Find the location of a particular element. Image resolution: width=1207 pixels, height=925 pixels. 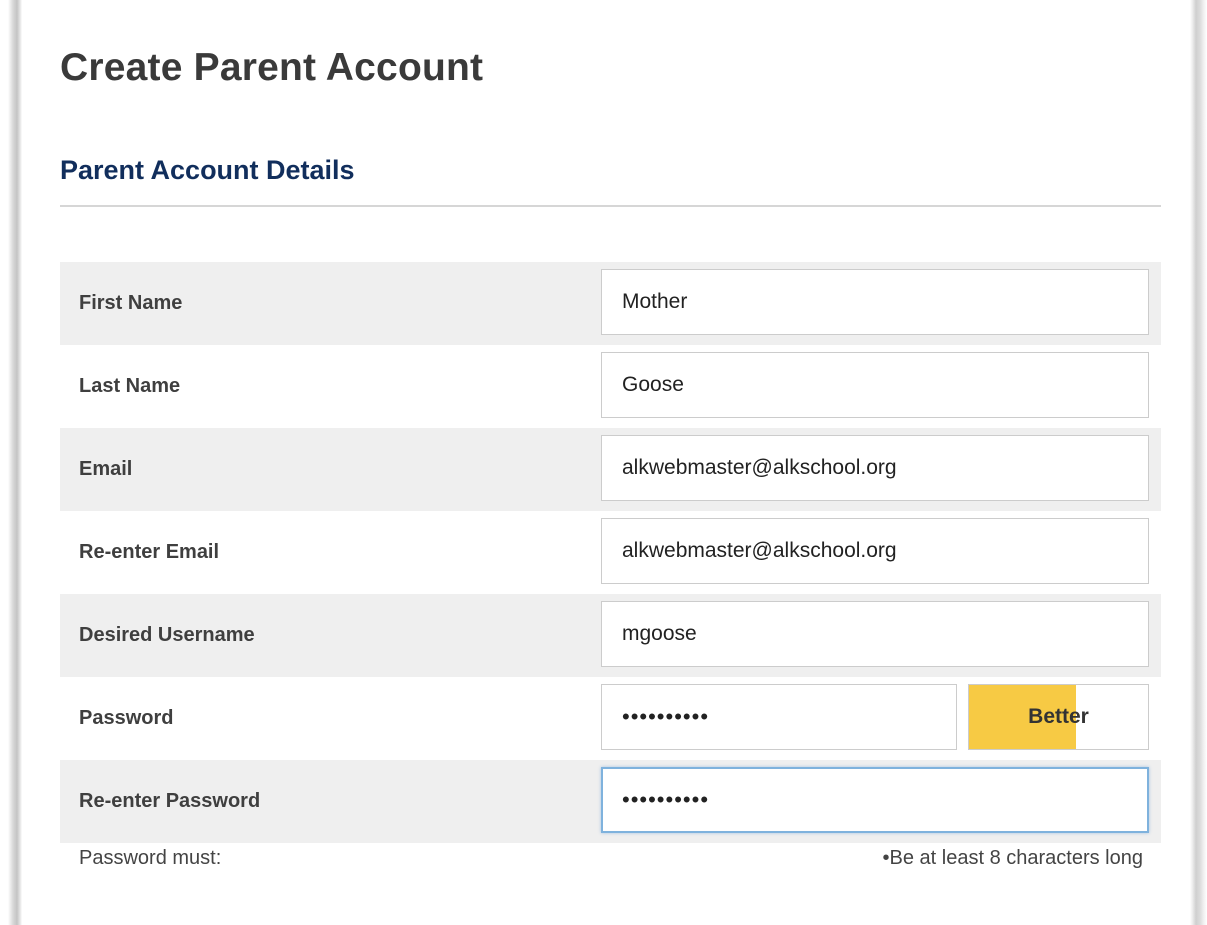

form-row-email-confirm: Re-enter Email is located at coordinates (610, 552).